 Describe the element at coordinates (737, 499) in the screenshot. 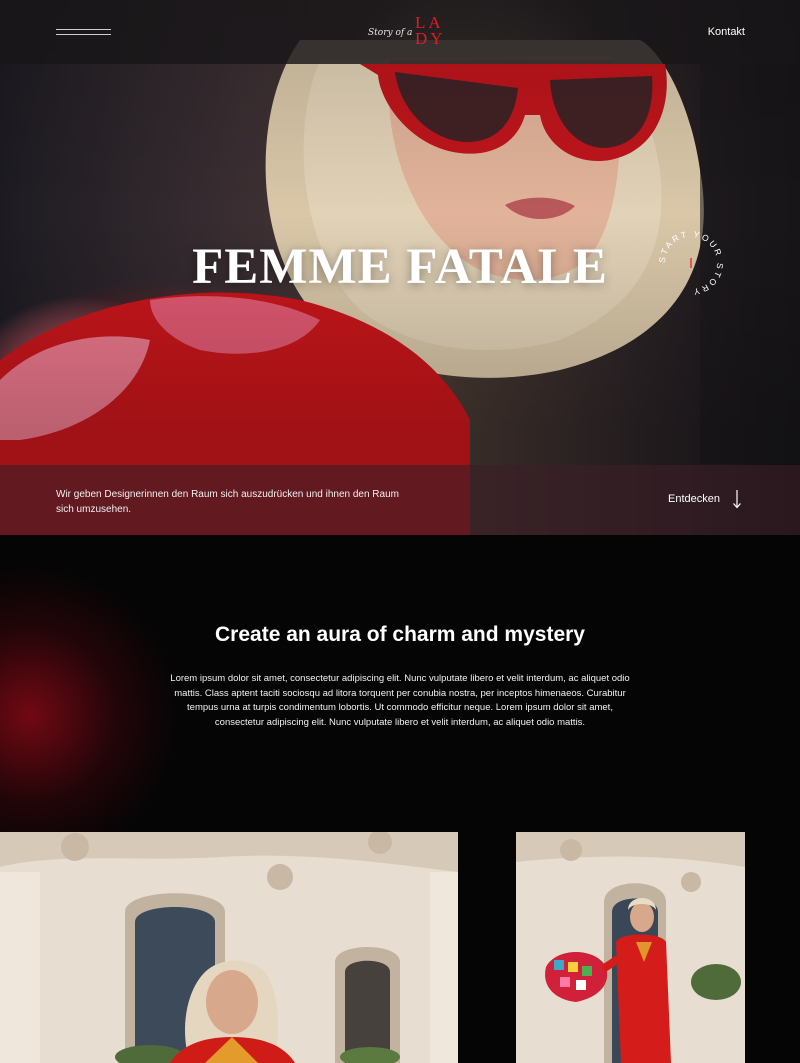

I see `arrow-down-icon` at that location.